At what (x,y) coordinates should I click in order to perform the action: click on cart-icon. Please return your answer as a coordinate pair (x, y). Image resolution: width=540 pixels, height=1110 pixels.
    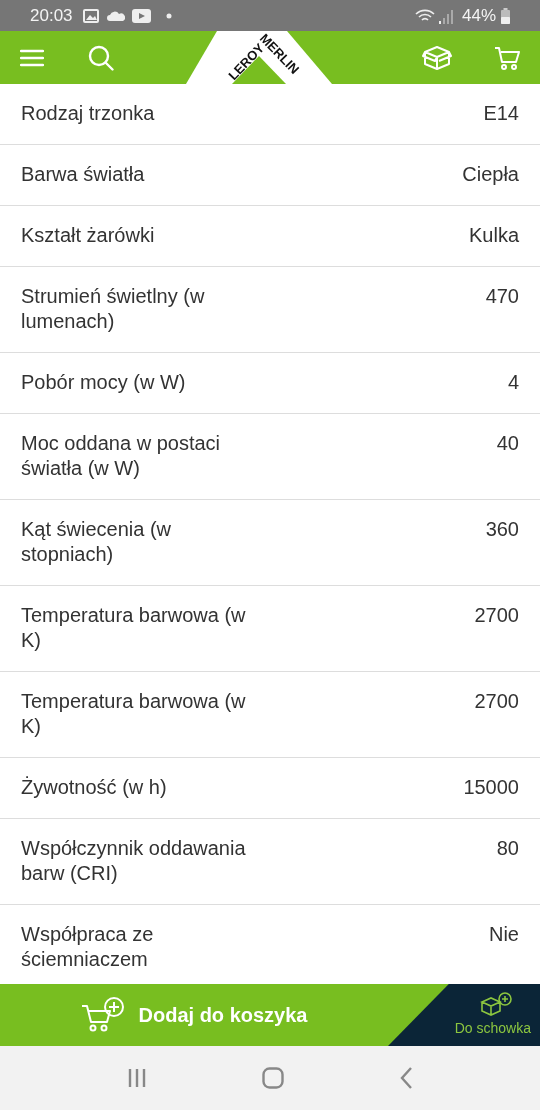
    Looking at the image, I should click on (507, 57).